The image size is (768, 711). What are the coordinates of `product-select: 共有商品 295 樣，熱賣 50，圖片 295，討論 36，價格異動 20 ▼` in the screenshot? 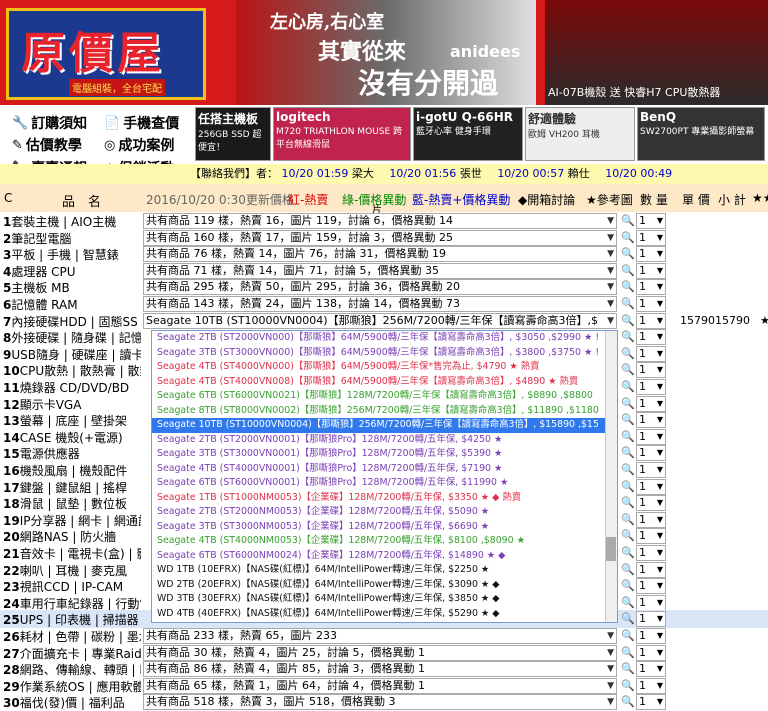 It's located at (380, 287).